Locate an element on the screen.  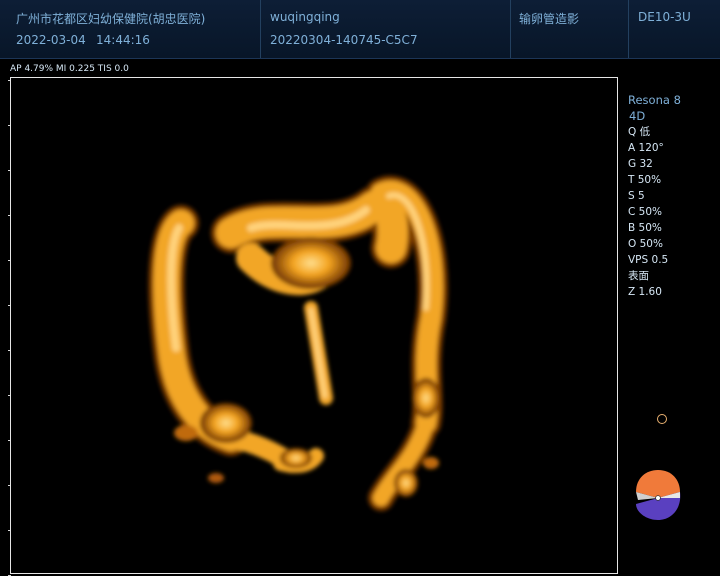
header-probe-cell: DE10-3U is located at coordinates (674, 29).